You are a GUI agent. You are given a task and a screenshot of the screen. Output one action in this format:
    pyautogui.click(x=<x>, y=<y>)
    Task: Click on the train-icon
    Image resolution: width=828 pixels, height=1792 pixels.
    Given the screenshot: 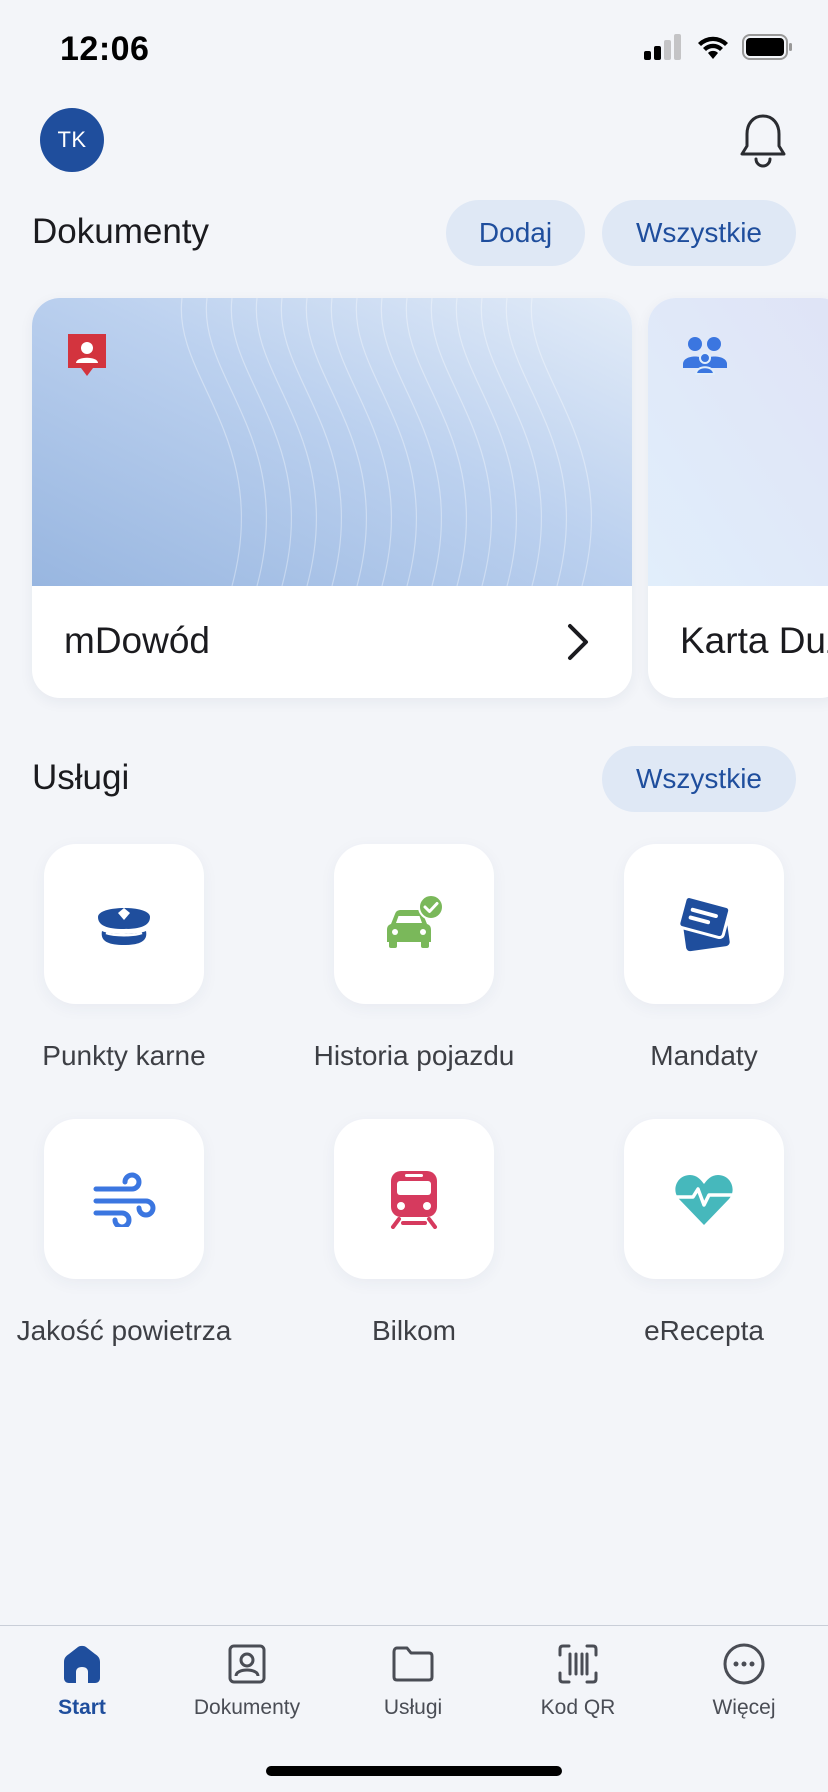 What is the action you would take?
    pyautogui.click(x=414, y=1200)
    